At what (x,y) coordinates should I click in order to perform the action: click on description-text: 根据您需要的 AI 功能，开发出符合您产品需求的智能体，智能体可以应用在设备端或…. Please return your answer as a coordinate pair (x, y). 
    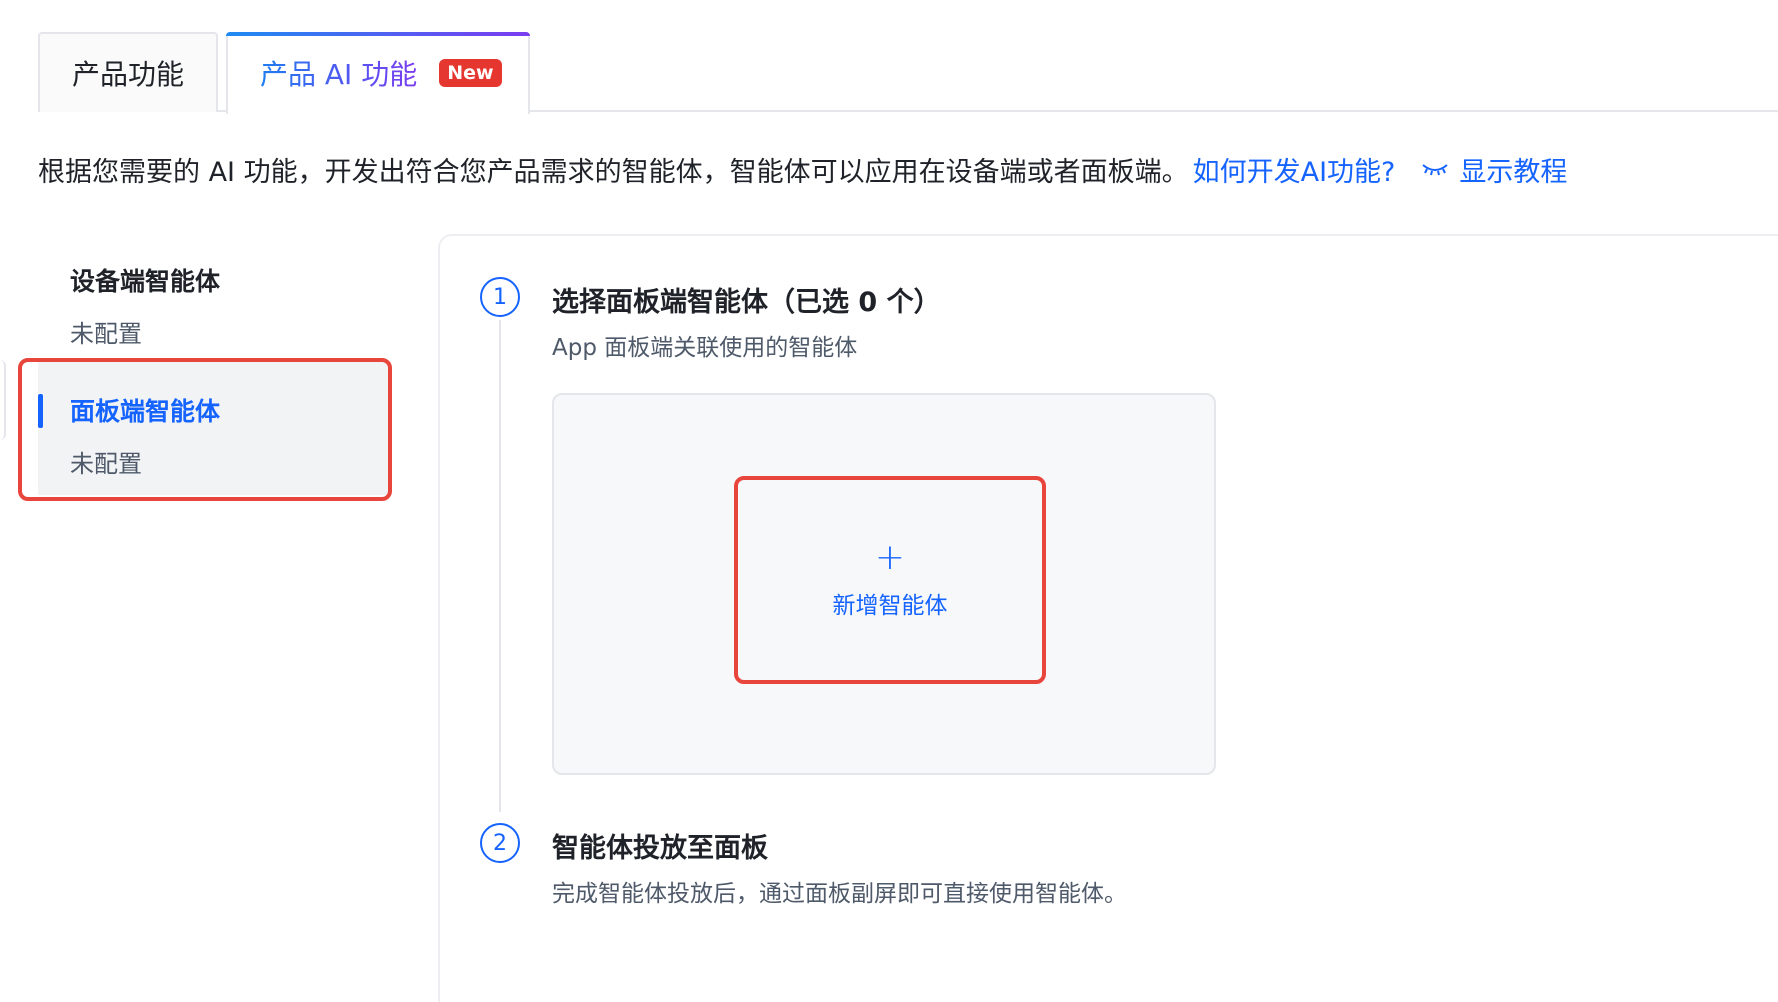
    Looking at the image, I should click on (613, 172).